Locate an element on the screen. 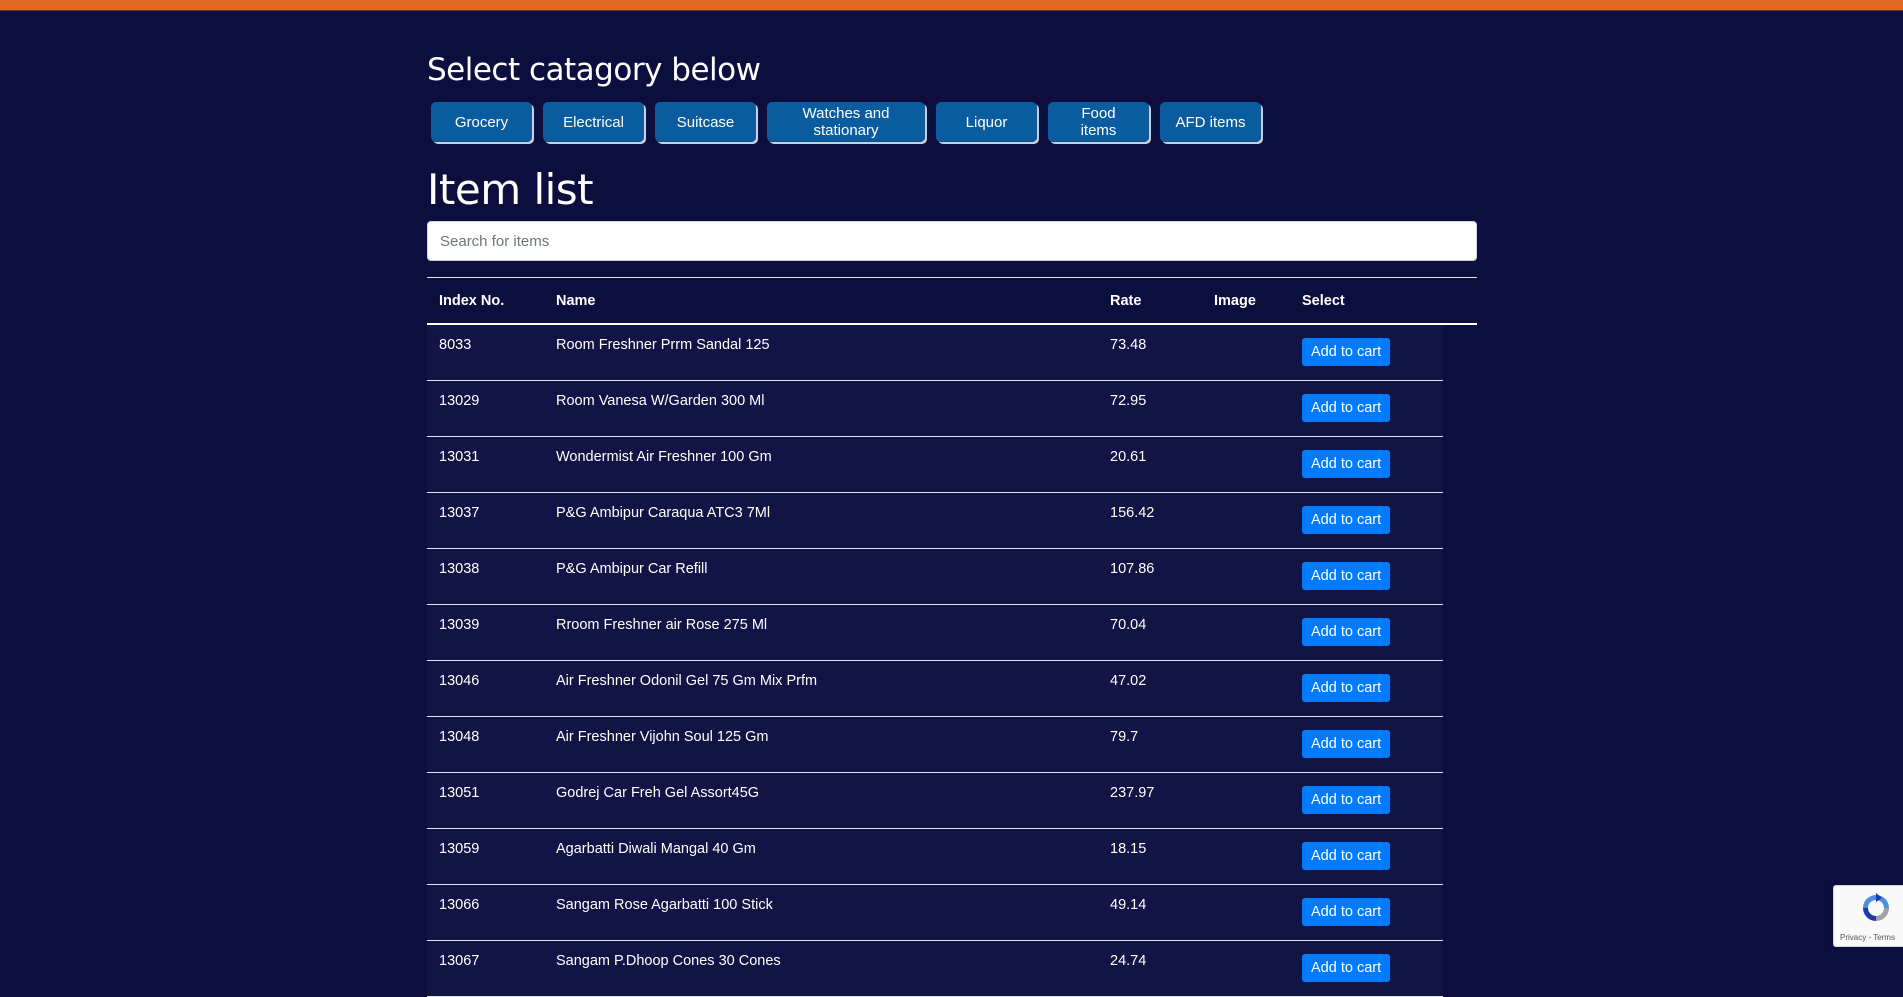 This screenshot has height=997, width=1903. cell-rate: 72.95 is located at coordinates (1150, 408).